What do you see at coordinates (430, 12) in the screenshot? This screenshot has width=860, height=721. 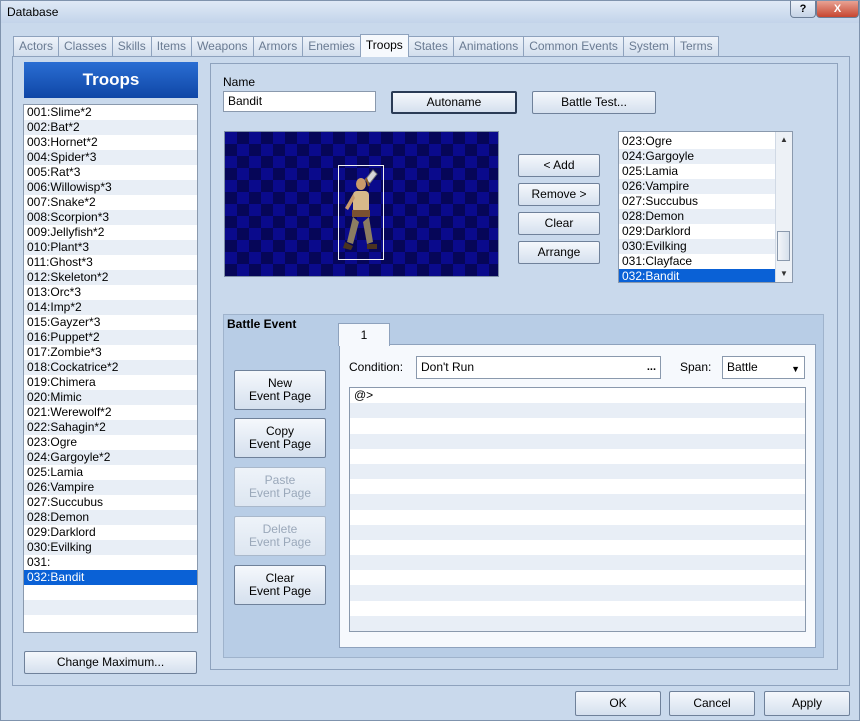 I see `title-bar: Database ? X` at bounding box center [430, 12].